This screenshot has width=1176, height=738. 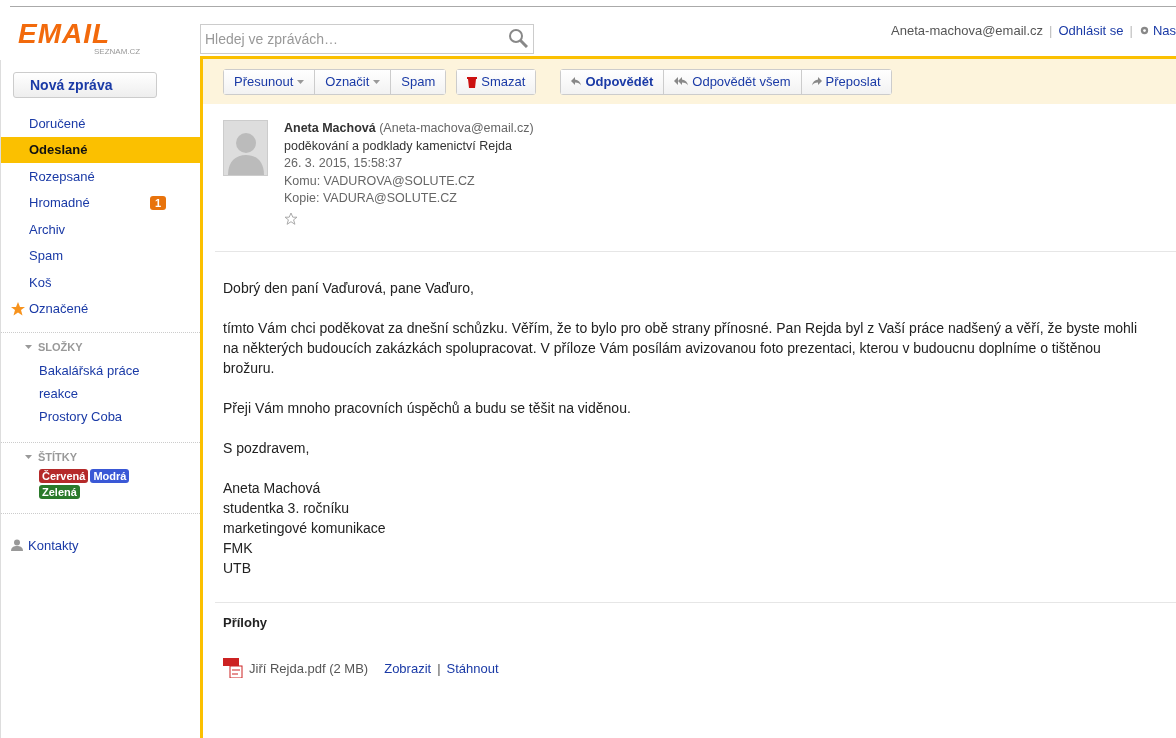 I want to click on search-icon, so click(x=518, y=38).